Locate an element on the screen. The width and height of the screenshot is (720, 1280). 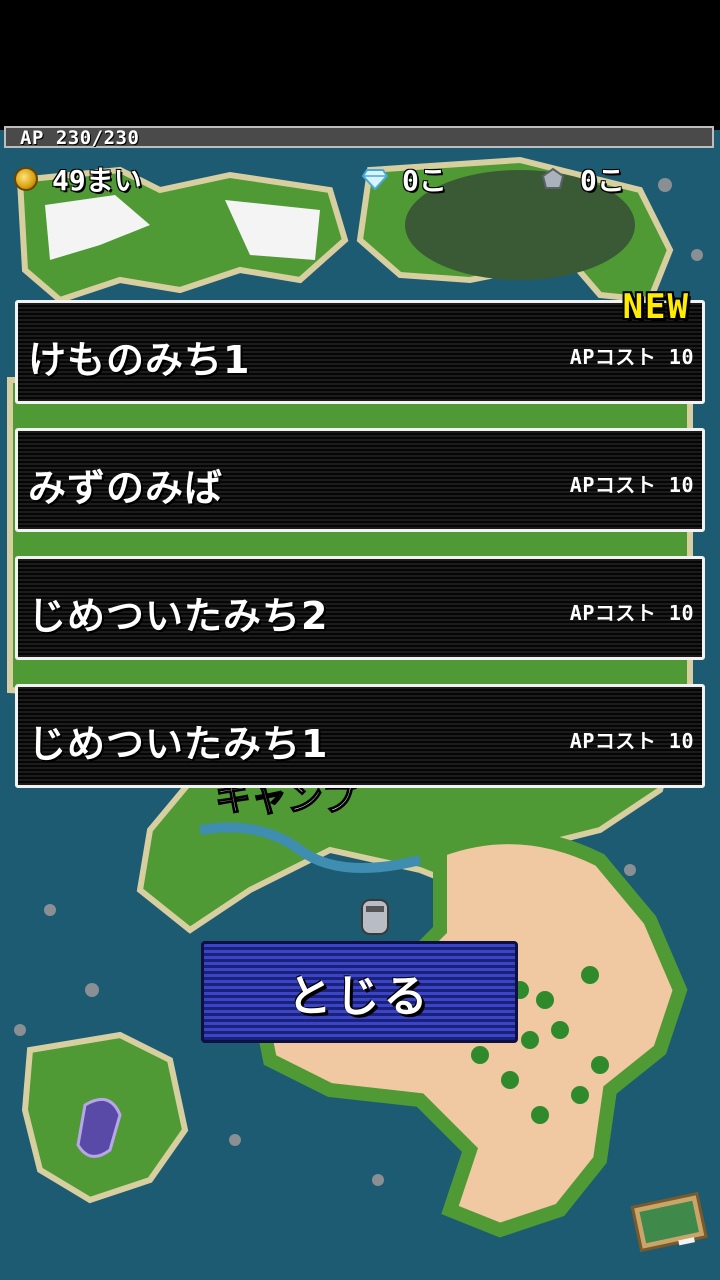
close-button: とじる is located at coordinates (359, 992).